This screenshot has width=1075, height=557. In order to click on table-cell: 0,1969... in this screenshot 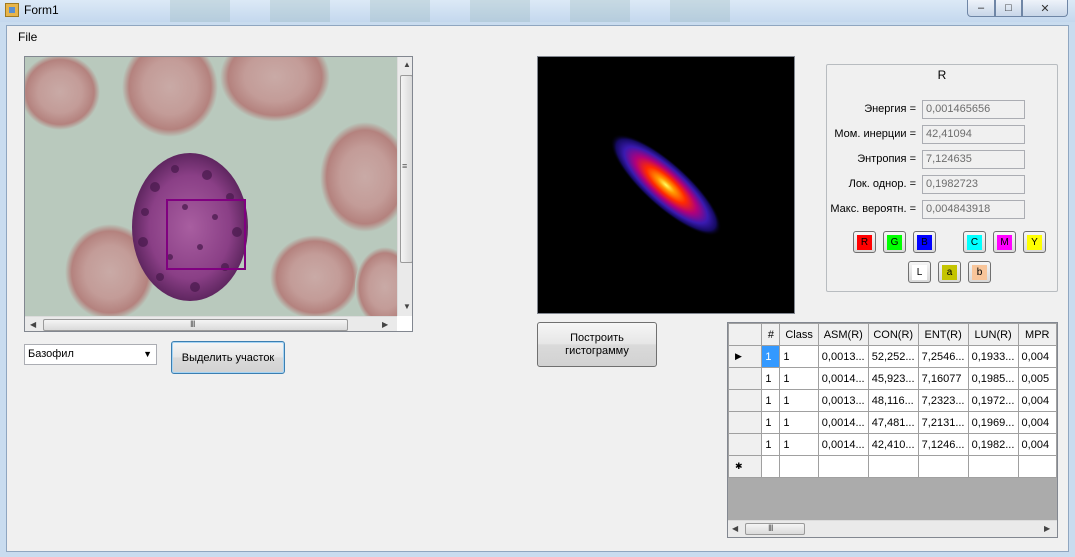, I will do `click(993, 422)`.